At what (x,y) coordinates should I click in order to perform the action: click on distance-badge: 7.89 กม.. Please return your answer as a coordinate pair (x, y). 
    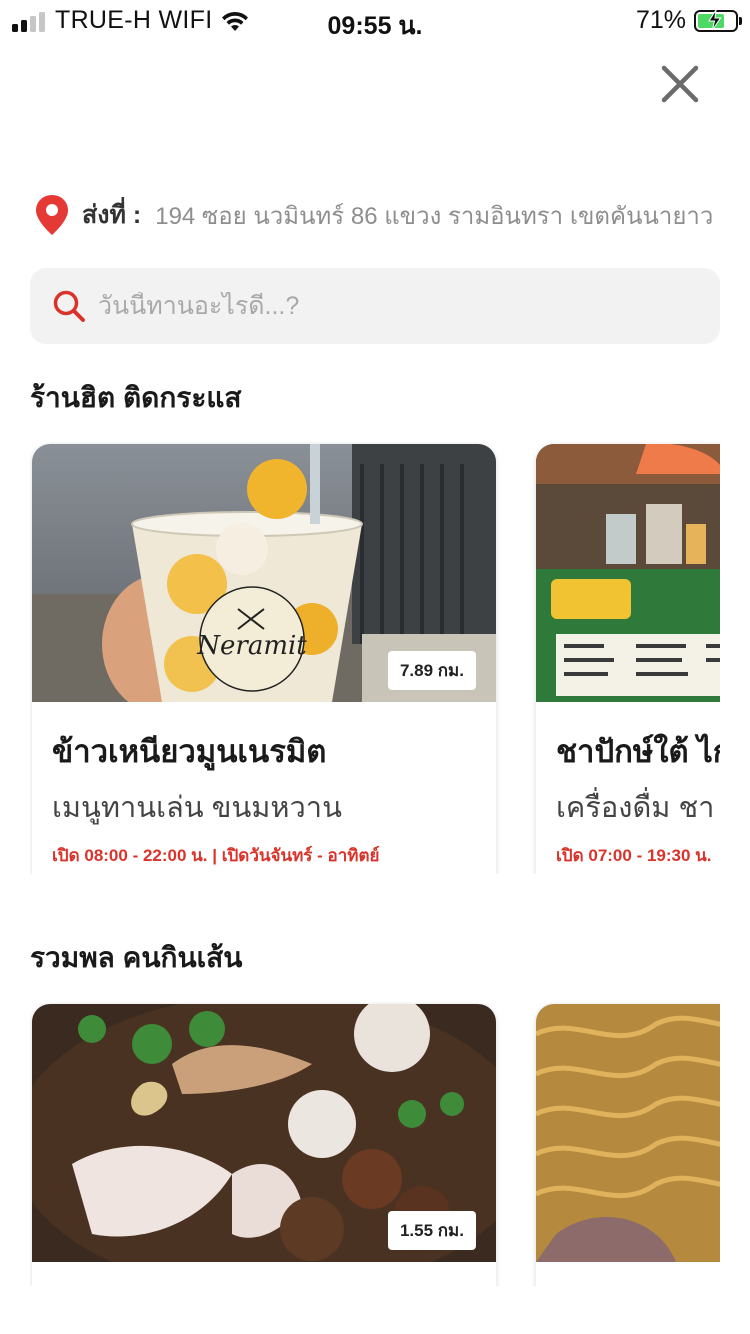
    Looking at the image, I should click on (431, 670).